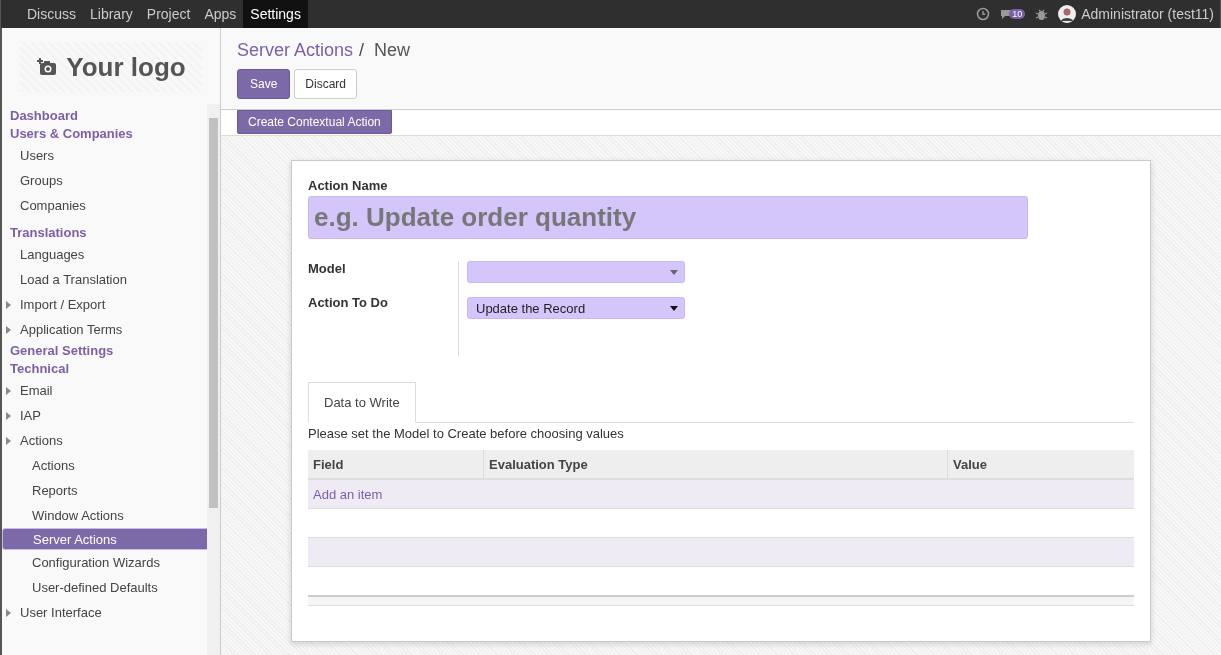 The height and width of the screenshot is (655, 1221). What do you see at coordinates (104, 515) in the screenshot?
I see `menu-item: Window Actions` at bounding box center [104, 515].